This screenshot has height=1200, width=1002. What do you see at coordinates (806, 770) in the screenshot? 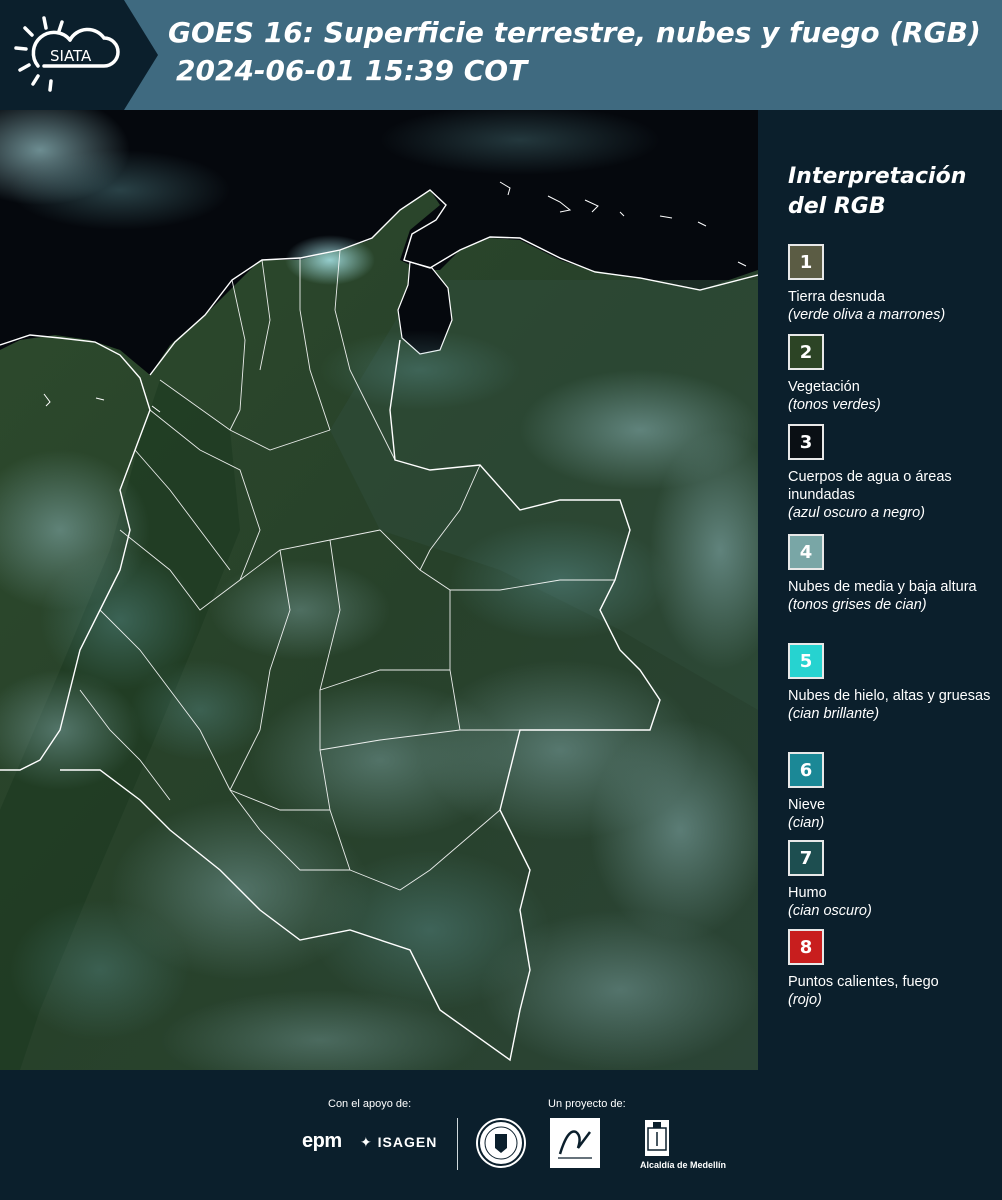
I see `legend-swatch: 6` at bounding box center [806, 770].